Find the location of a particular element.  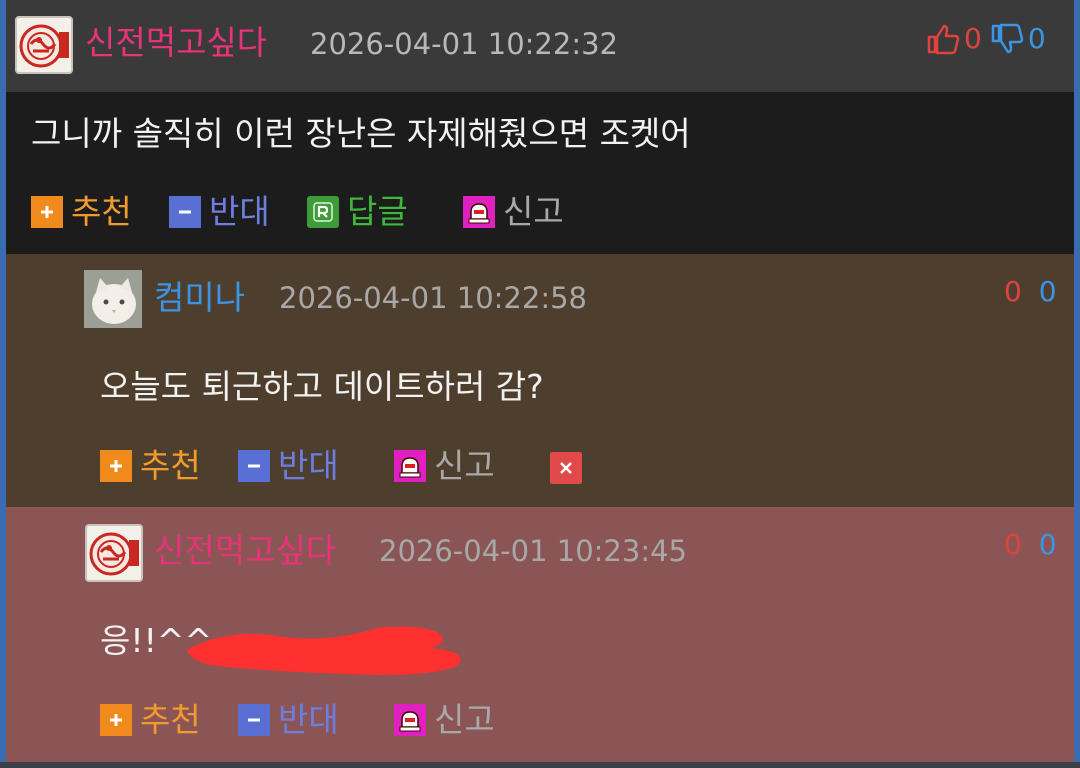

timestamp: 2026-04-01 10:23:45 is located at coordinates (533, 551).